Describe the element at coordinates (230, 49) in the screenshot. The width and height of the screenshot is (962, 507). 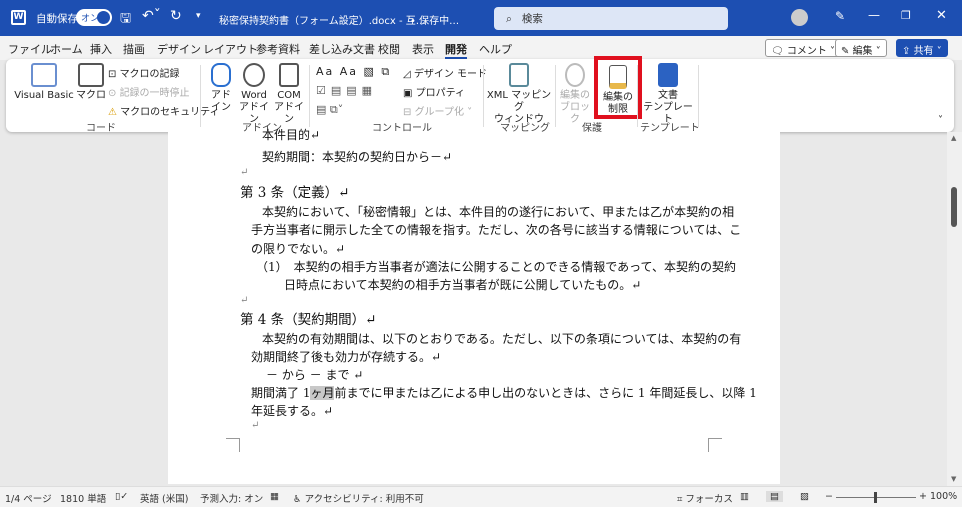
I see `tab-layout: レイアウト` at that location.